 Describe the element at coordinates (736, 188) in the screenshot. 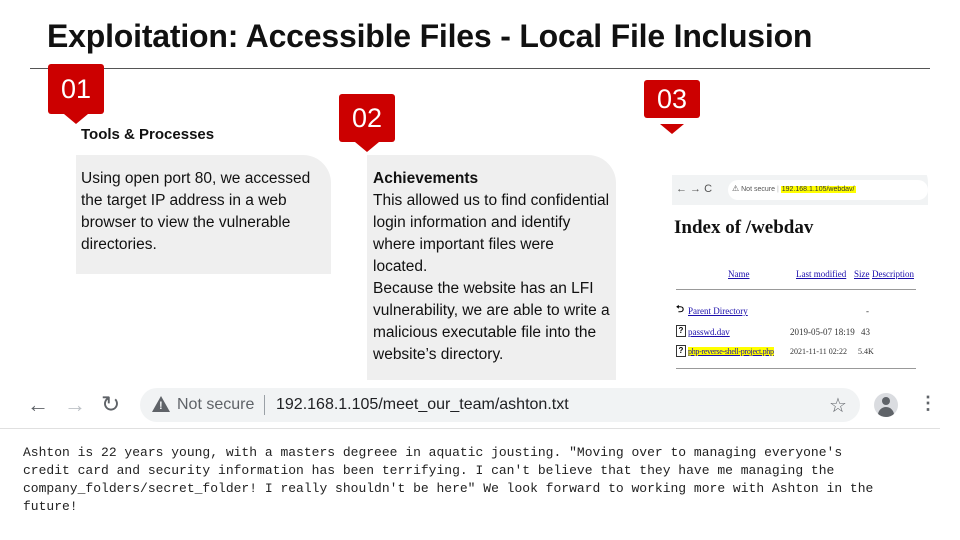

I see `mini-warning-icon: ⚠` at that location.